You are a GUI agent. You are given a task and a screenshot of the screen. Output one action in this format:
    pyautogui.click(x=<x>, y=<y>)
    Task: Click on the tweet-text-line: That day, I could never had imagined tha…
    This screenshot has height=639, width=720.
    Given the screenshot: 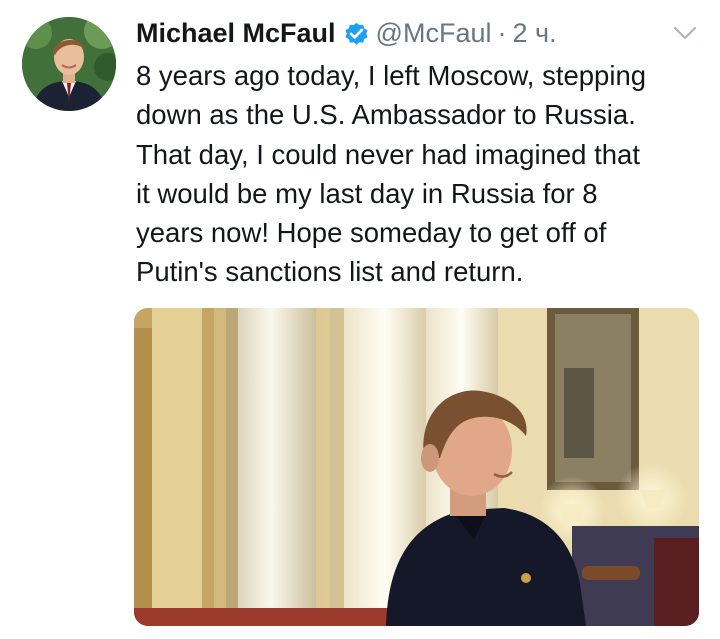 What is the action you would take?
    pyautogui.click(x=388, y=154)
    